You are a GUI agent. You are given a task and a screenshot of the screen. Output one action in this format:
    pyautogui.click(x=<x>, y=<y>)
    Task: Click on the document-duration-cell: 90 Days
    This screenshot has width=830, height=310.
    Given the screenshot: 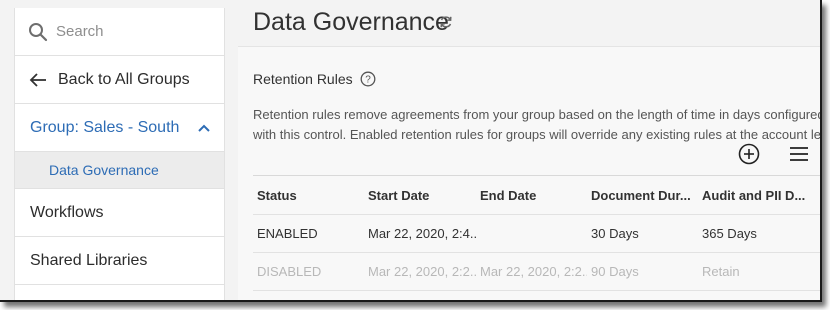 What is the action you would take?
    pyautogui.click(x=615, y=271)
    